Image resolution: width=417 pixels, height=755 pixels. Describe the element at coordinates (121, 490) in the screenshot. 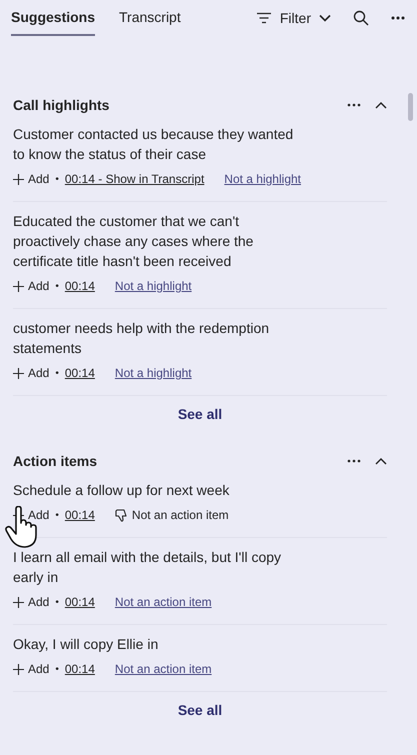

I see `suggestion-text: Schedule a follow up for next week` at that location.